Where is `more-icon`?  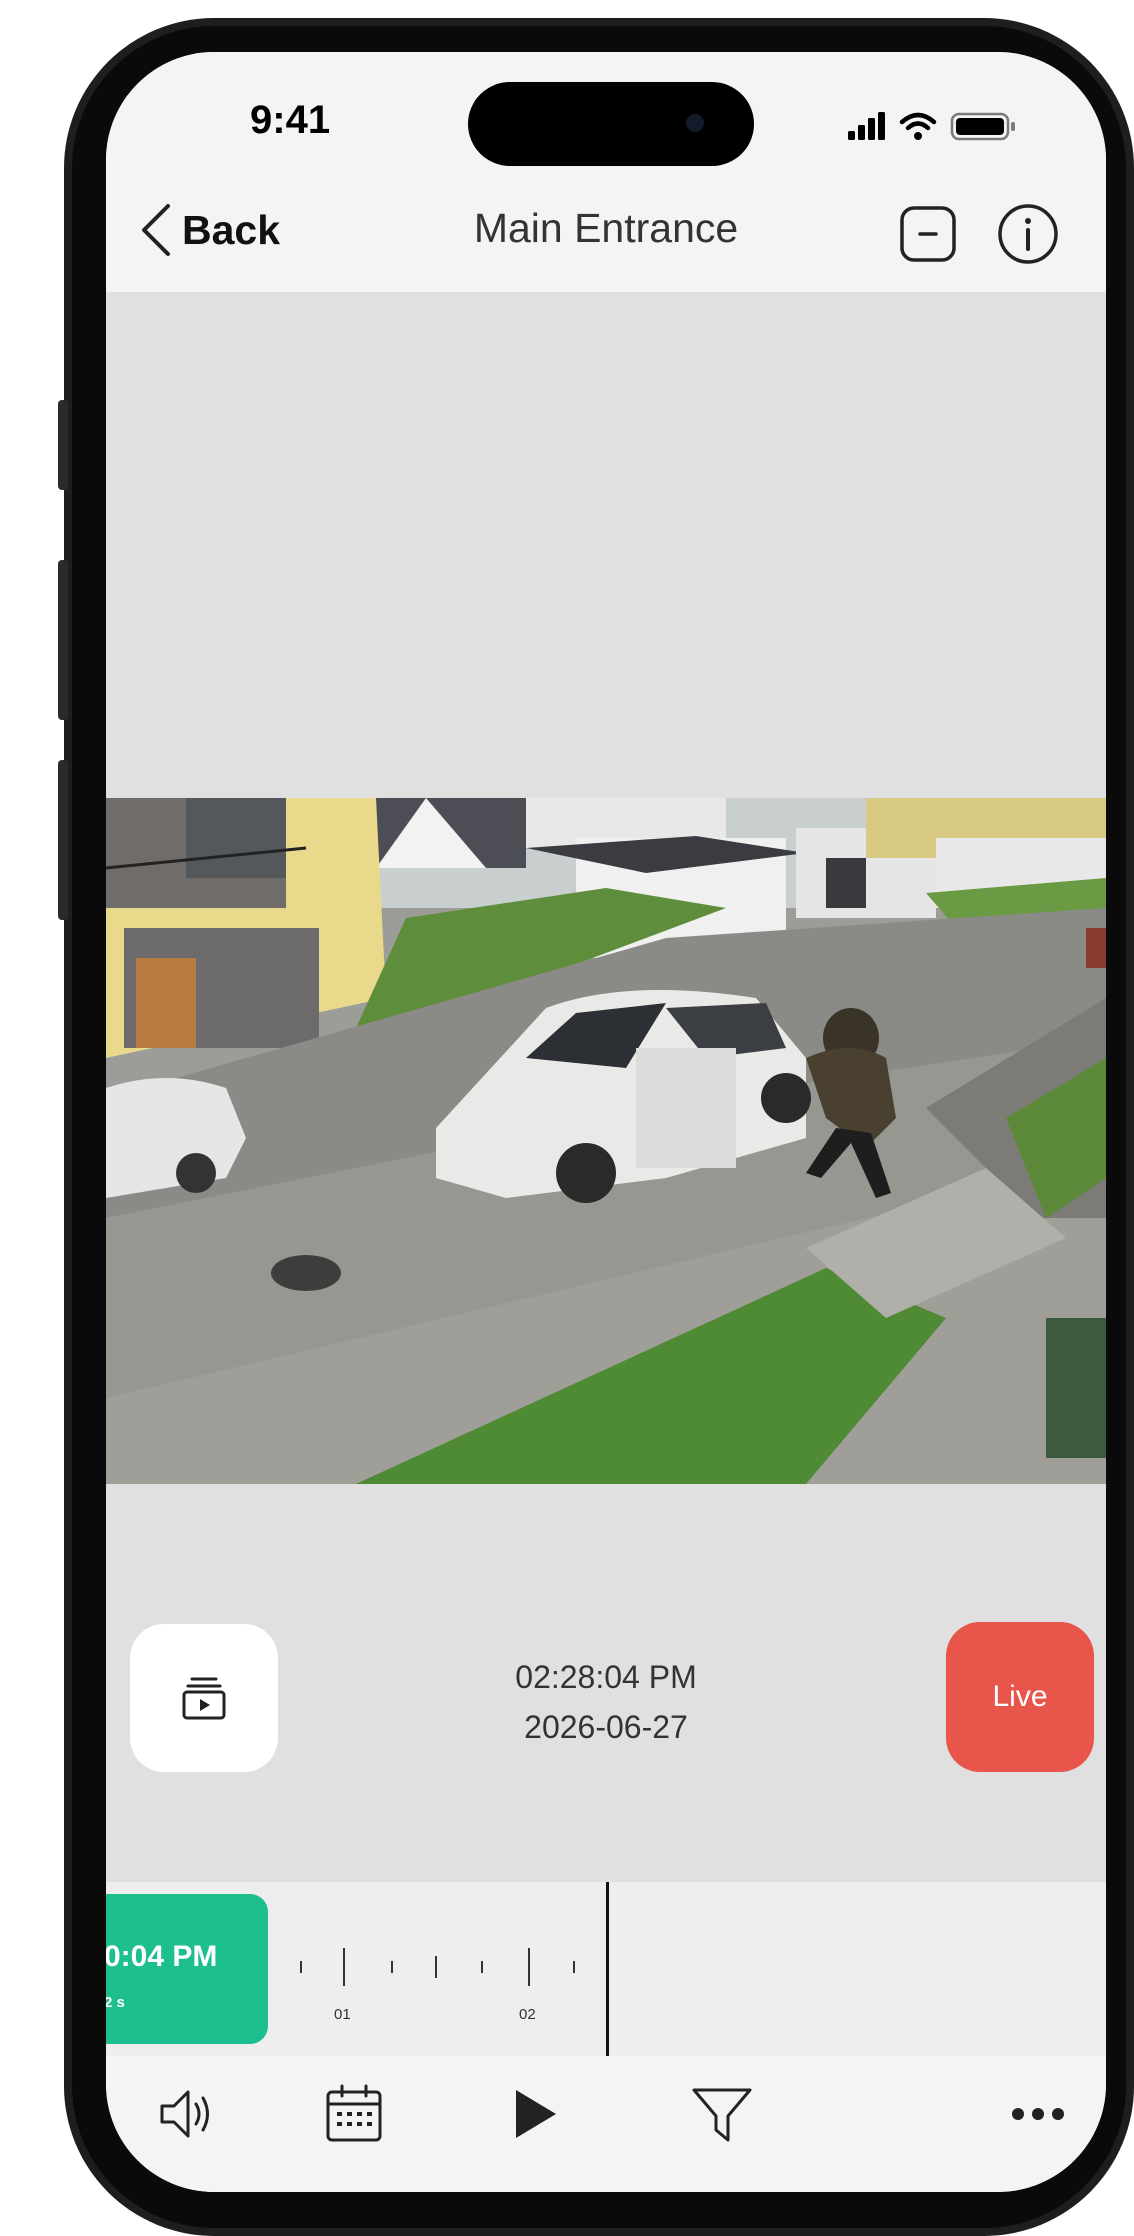 more-icon is located at coordinates (1038, 2114).